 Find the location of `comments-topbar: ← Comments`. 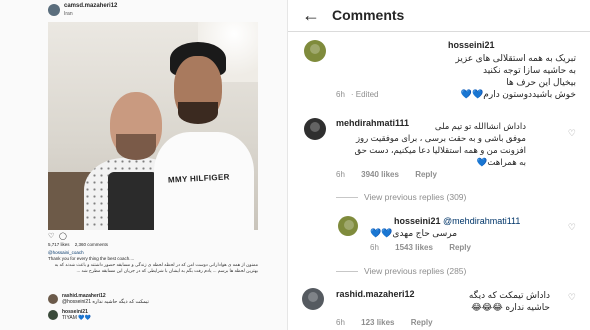

comments-topbar: ← Comments is located at coordinates (439, 16).